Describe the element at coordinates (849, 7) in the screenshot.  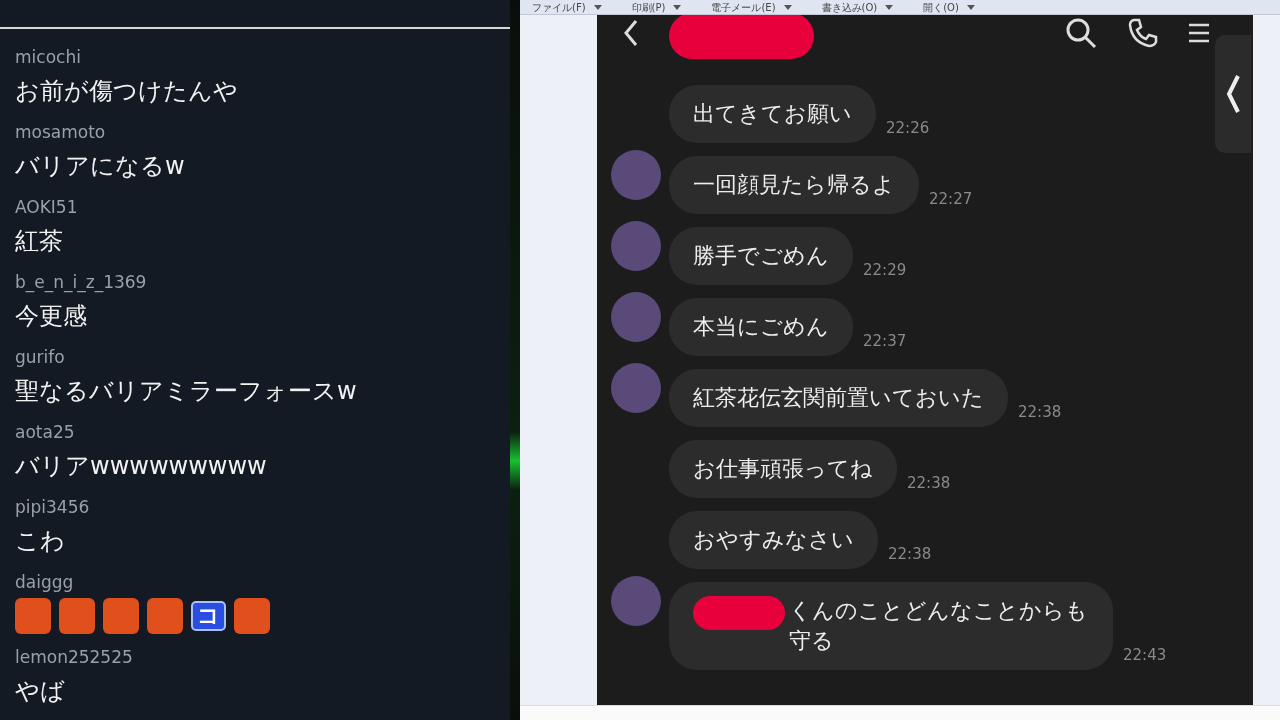
I see `toolbar-menu: 書き込み(O)` at that location.